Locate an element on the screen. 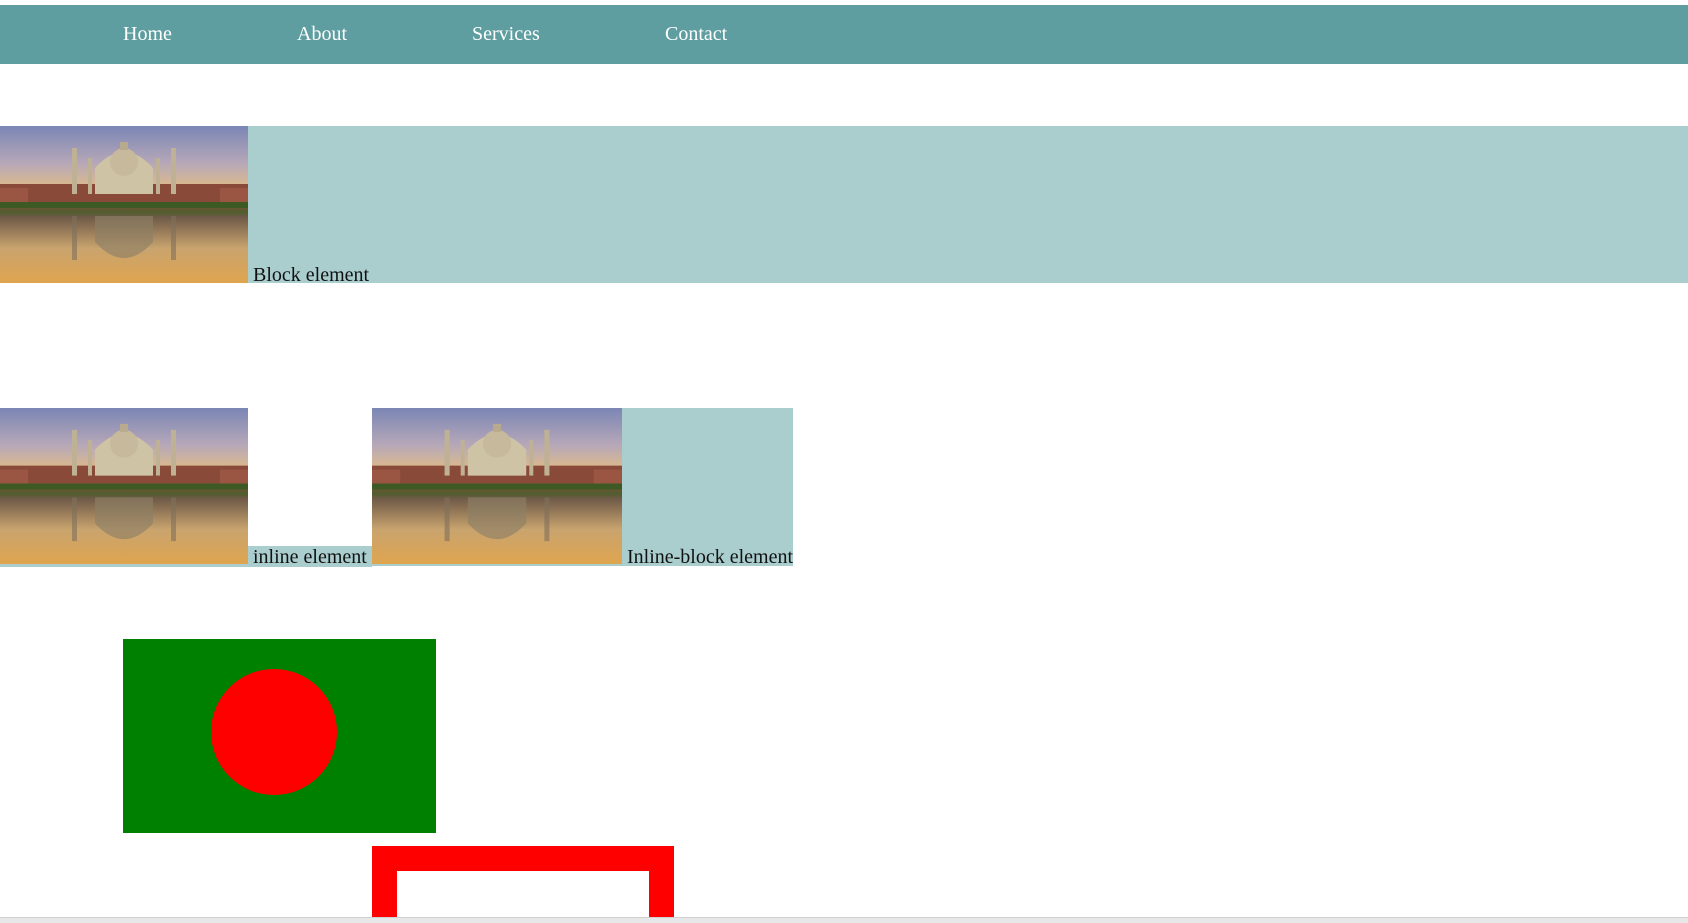 This screenshot has height=923, width=1688. landmark-photo is located at coordinates (124, 204).